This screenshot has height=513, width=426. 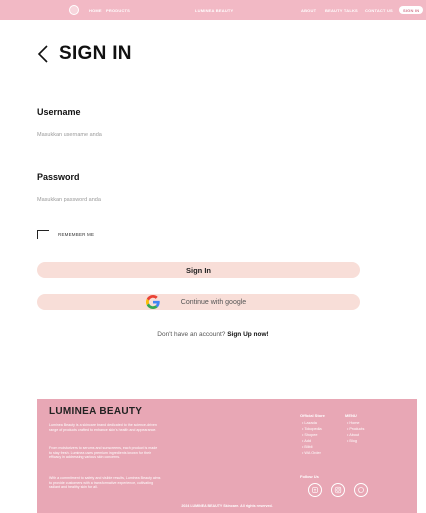 What do you see at coordinates (43, 54) in the screenshot?
I see `chevron-left-icon` at bounding box center [43, 54].